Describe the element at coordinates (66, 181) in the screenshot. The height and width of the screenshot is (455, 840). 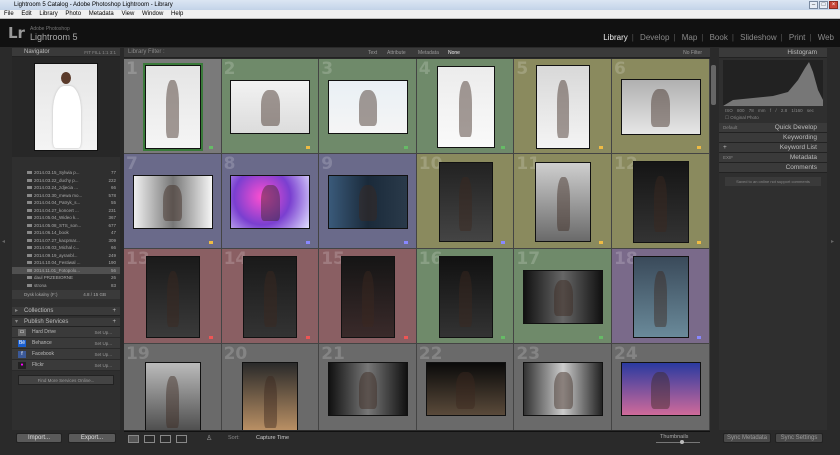
I see `folder-item: 2014.03.22_duchy p... 222` at that location.